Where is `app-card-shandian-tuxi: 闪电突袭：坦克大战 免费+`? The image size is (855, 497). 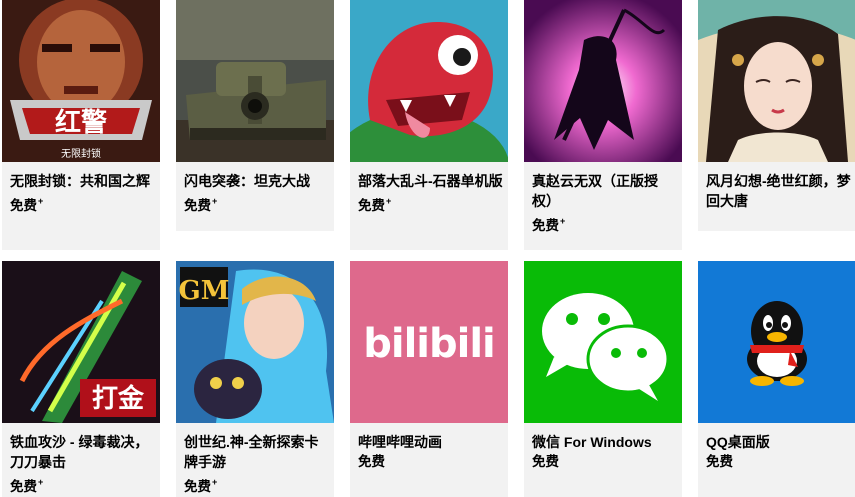 app-card-shandian-tuxi: 闪电突袭：坦克大战 免费+ is located at coordinates (255, 115).